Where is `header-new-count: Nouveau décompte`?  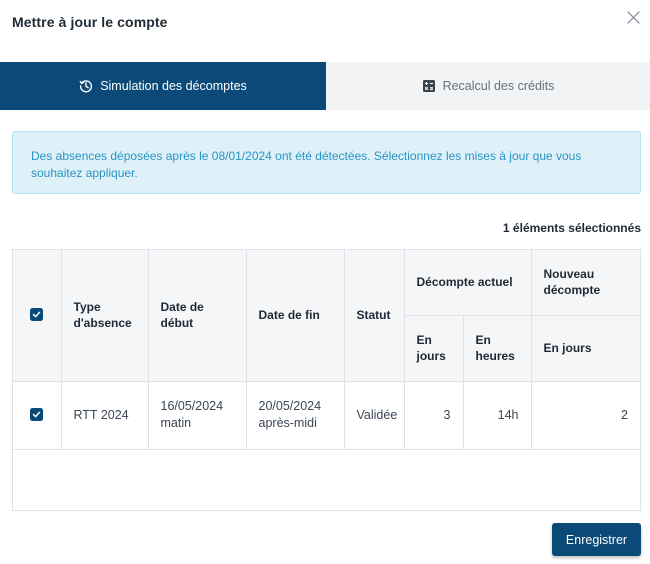
header-new-count: Nouveau décompte is located at coordinates (585, 283).